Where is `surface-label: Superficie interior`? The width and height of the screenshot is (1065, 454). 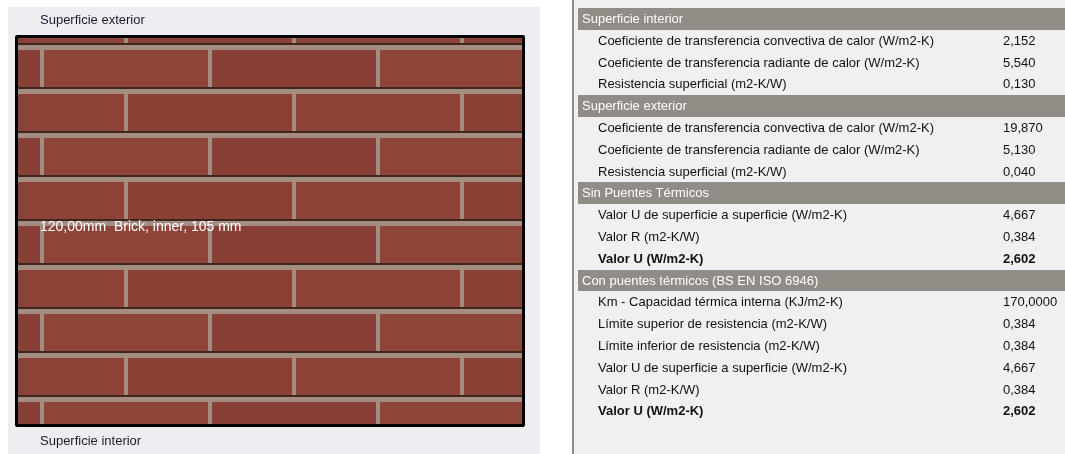
surface-label: Superficie interior is located at coordinates (91, 441).